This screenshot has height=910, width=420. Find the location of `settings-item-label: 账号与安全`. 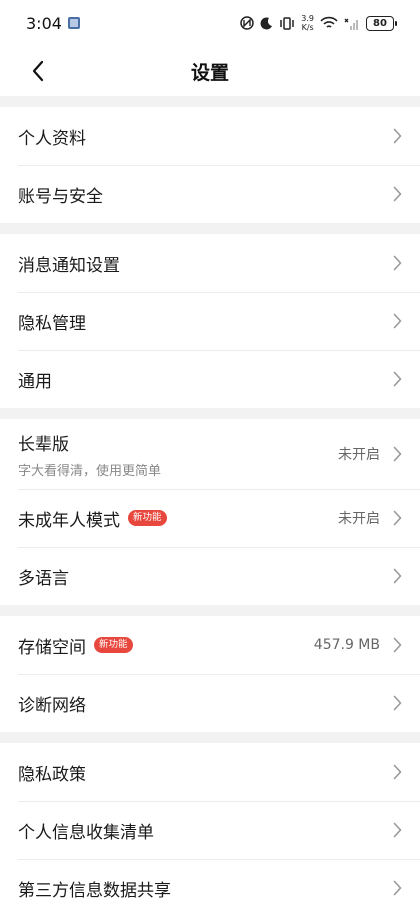

settings-item-label: 账号与安全 is located at coordinates (60, 196).